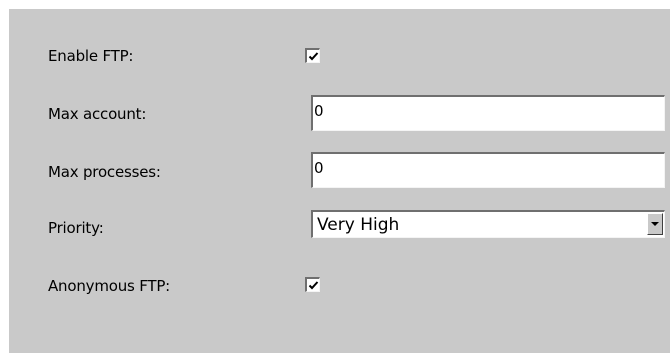 The image size is (670, 353). What do you see at coordinates (358, 225) in the screenshot?
I see `priority-selected-value: Very High` at bounding box center [358, 225].